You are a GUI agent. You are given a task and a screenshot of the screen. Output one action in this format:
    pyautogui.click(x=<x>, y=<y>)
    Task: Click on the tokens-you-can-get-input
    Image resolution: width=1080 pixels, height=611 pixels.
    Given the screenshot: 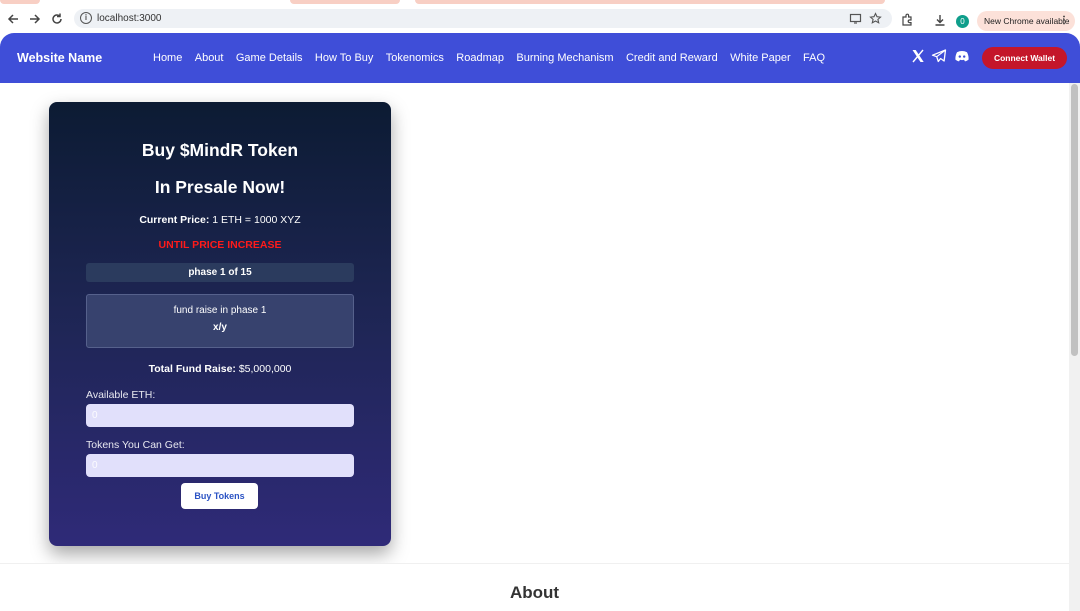 What is the action you would take?
    pyautogui.click(x=220, y=465)
    